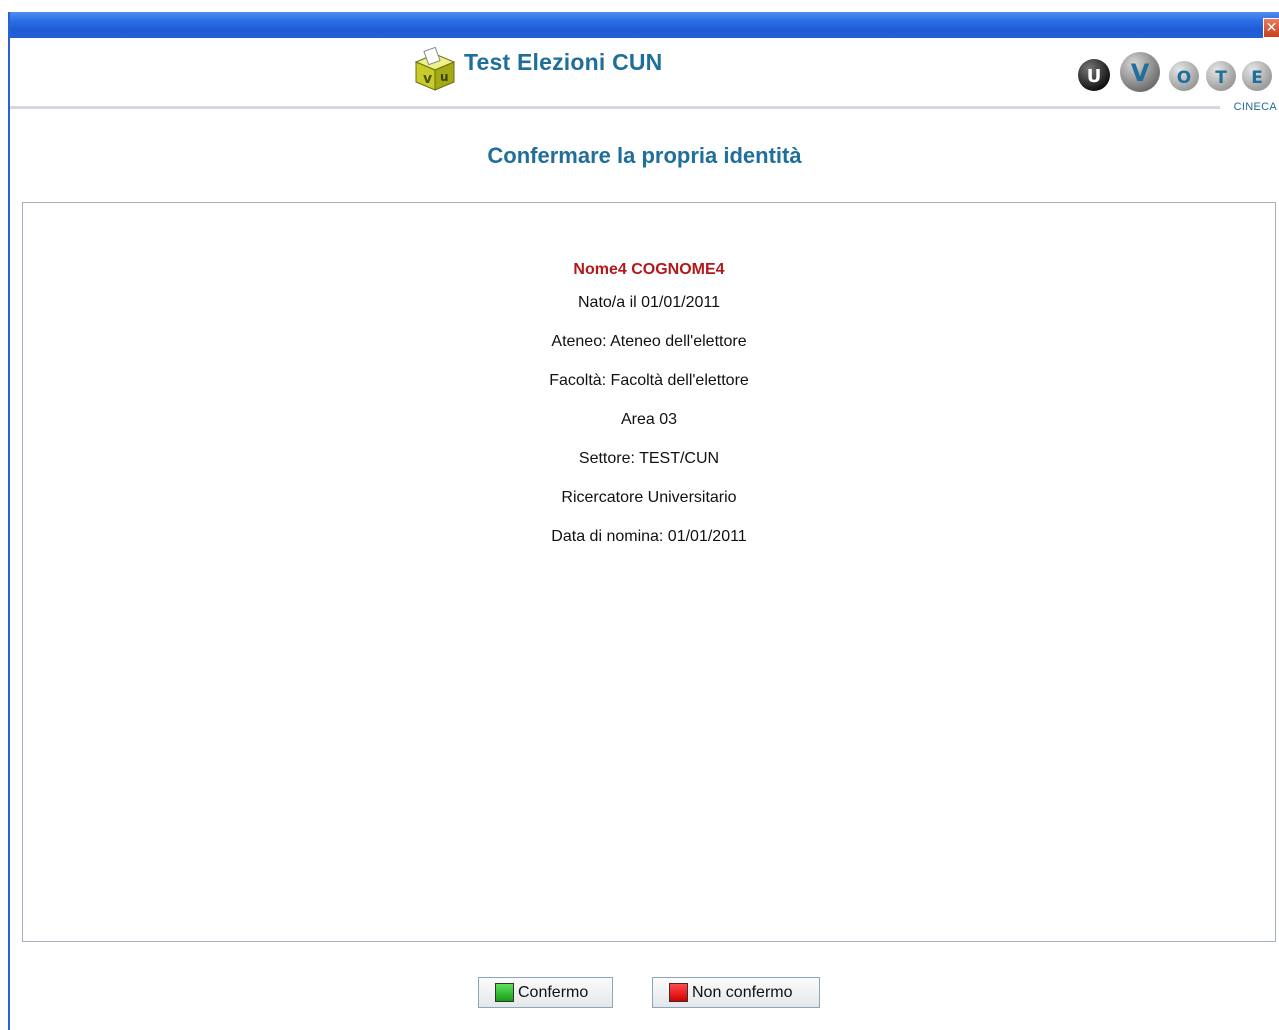 The image size is (1279, 1030). What do you see at coordinates (615, 107) in the screenshot?
I see `header-divider` at bounding box center [615, 107].